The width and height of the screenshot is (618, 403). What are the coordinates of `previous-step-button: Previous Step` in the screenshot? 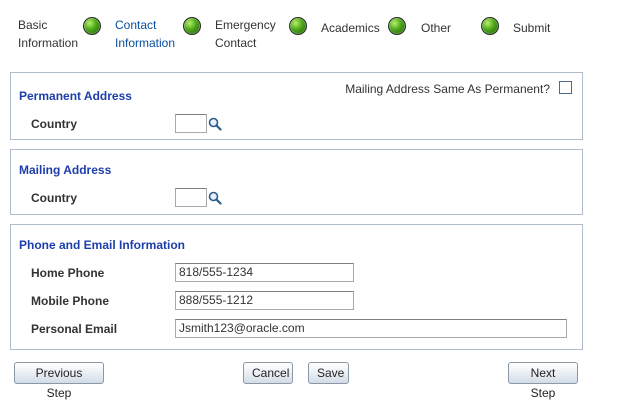 It's located at (59, 381).